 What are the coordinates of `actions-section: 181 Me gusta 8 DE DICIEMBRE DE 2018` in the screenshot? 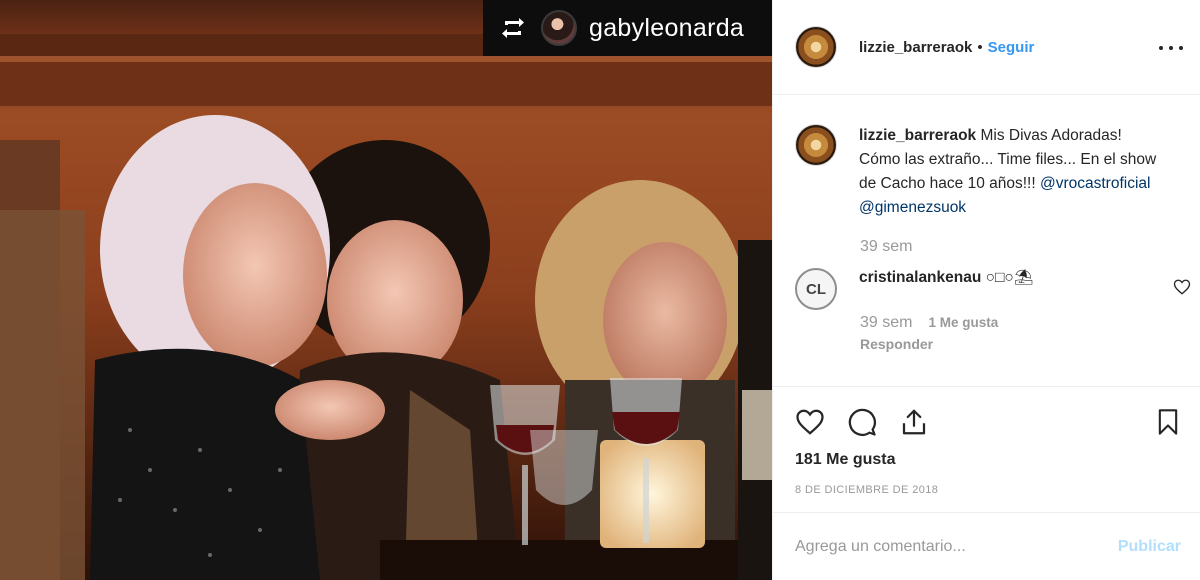 It's located at (986, 441).